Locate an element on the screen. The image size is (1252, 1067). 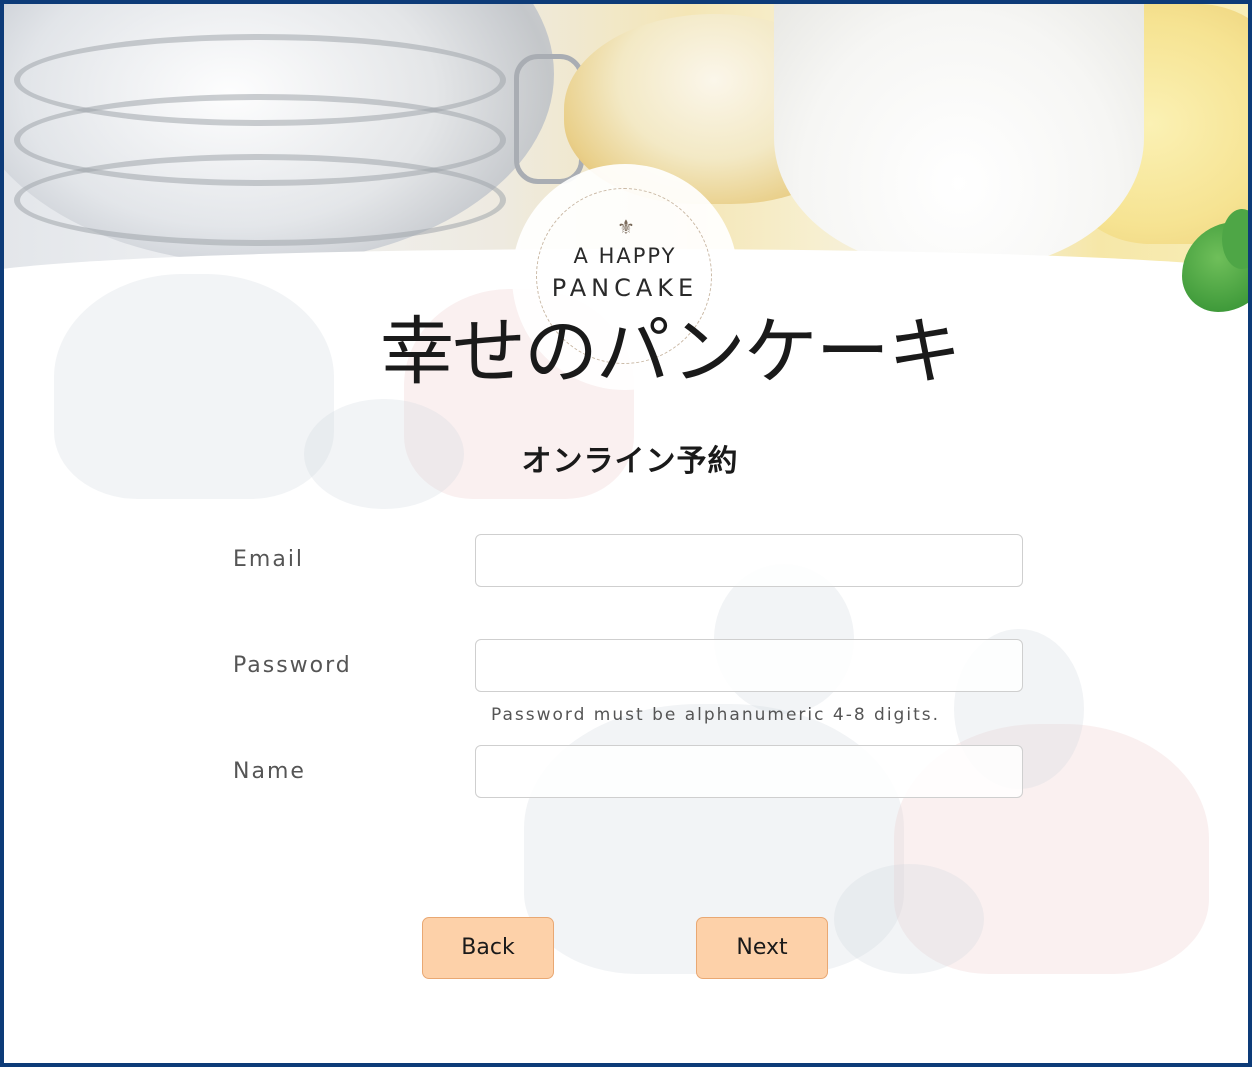
whipped-cream-image is located at coordinates (959, 136).